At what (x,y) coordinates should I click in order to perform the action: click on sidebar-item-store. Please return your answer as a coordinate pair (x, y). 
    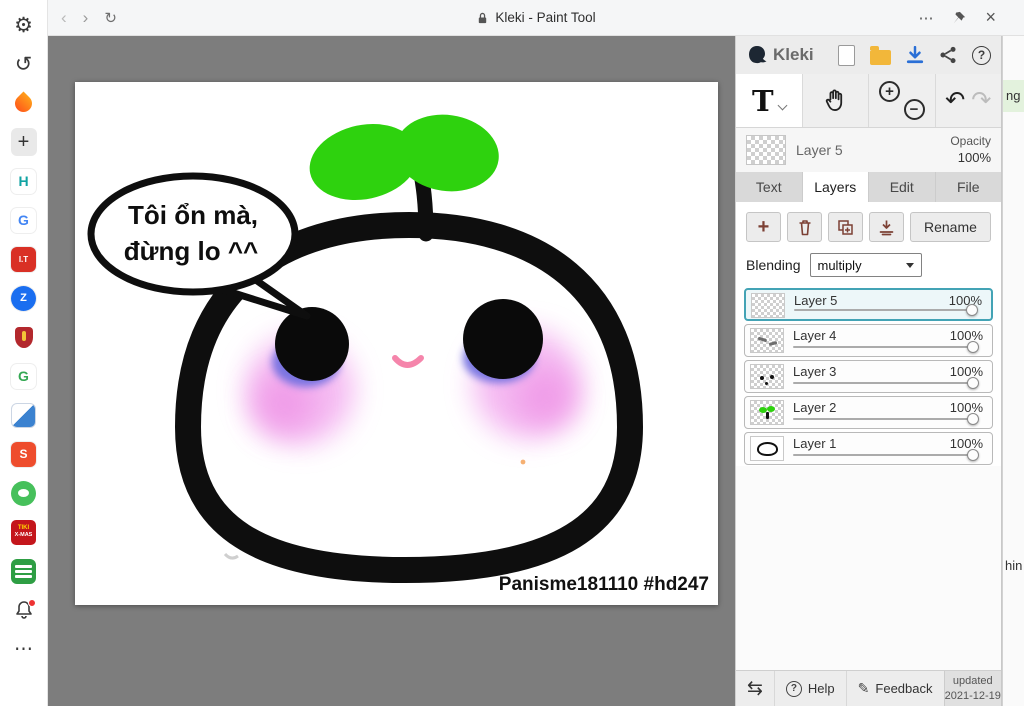
    Looking at the image, I should click on (24, 571).